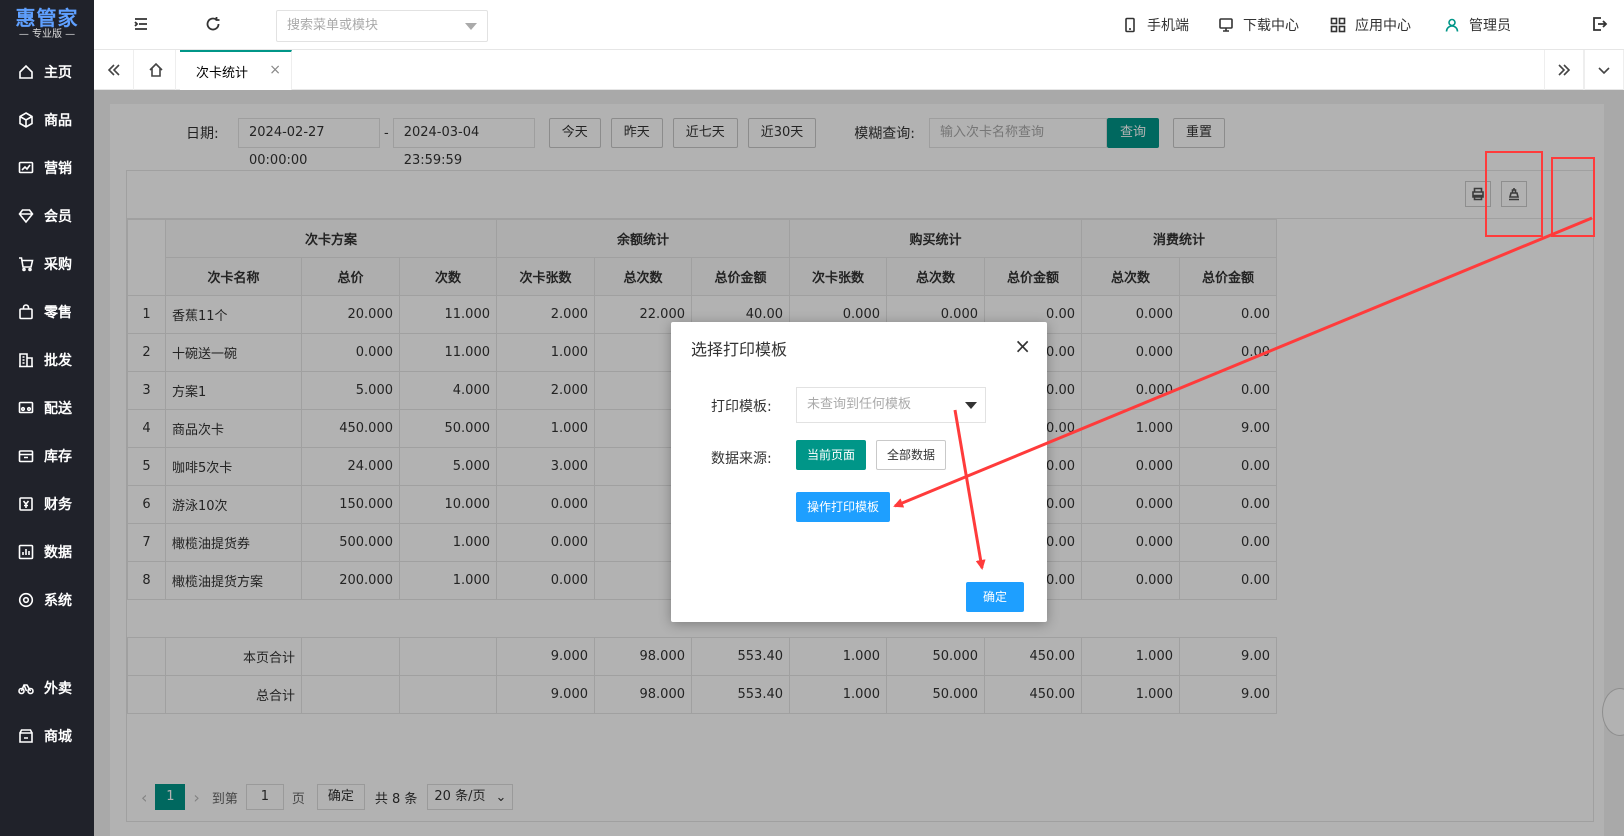  Describe the element at coordinates (26, 689) in the screenshot. I see `bike-icon` at that location.